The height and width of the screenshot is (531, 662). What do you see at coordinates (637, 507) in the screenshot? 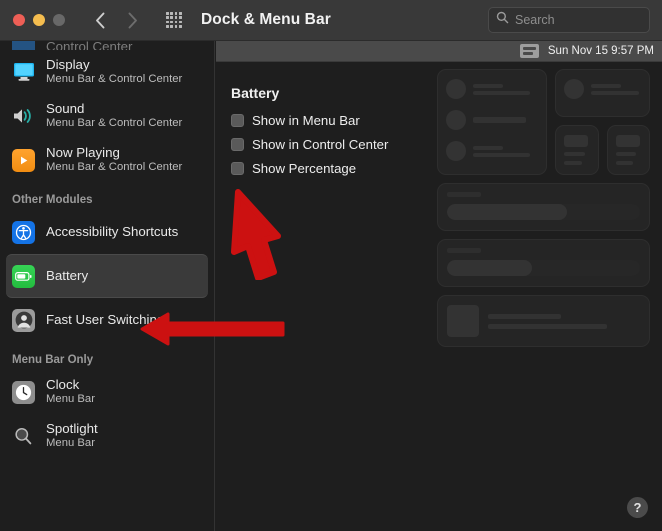
I see `help-button: ?` at bounding box center [637, 507].